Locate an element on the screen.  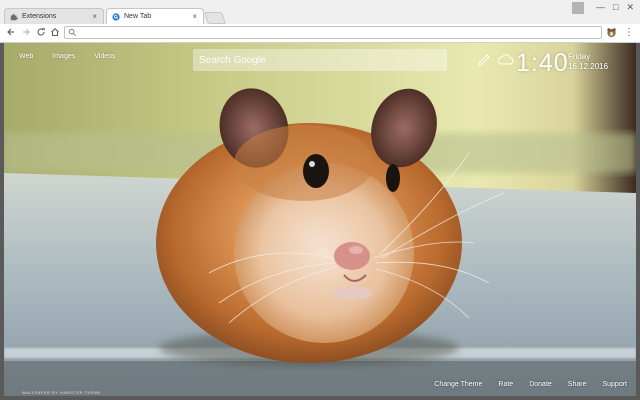
search-box is located at coordinates (320, 60).